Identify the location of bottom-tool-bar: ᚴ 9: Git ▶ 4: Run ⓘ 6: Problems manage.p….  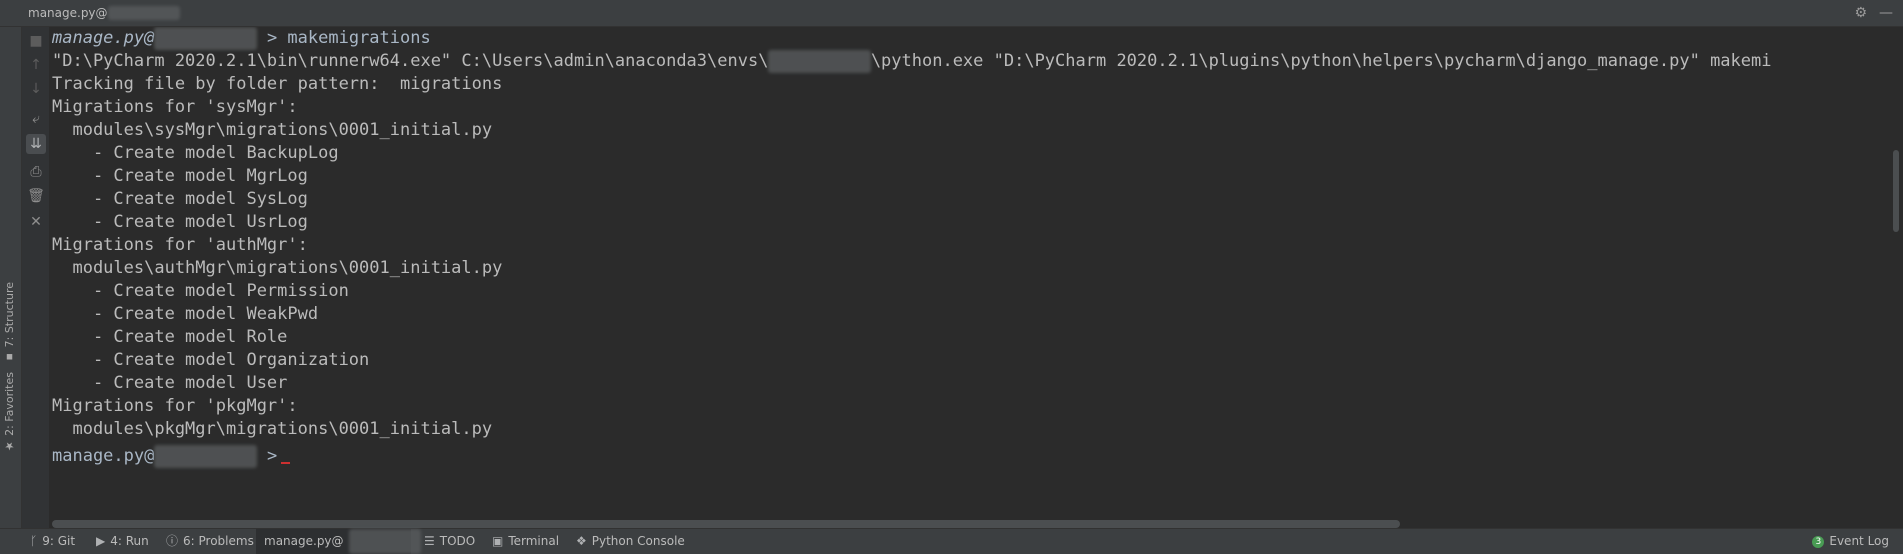
(951, 541).